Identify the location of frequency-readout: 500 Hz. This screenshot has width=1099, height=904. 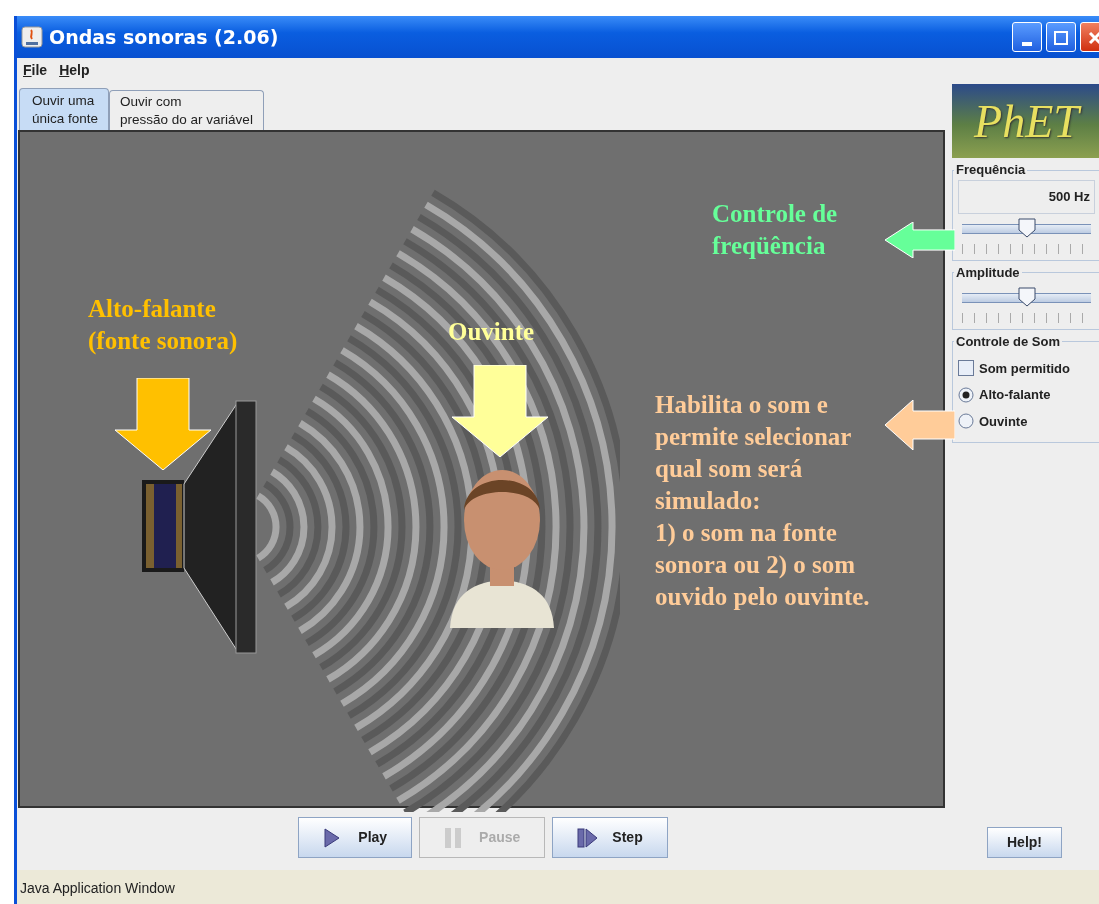
(1026, 197).